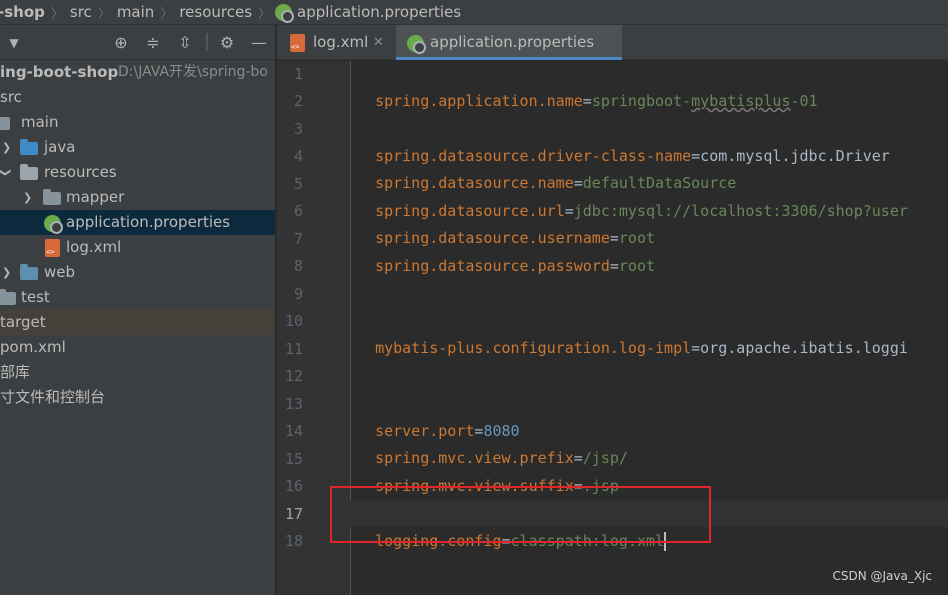 This screenshot has height=595, width=948. Describe the element at coordinates (137, 172) in the screenshot. I see `tree-item-resources: ❯ resources` at that location.